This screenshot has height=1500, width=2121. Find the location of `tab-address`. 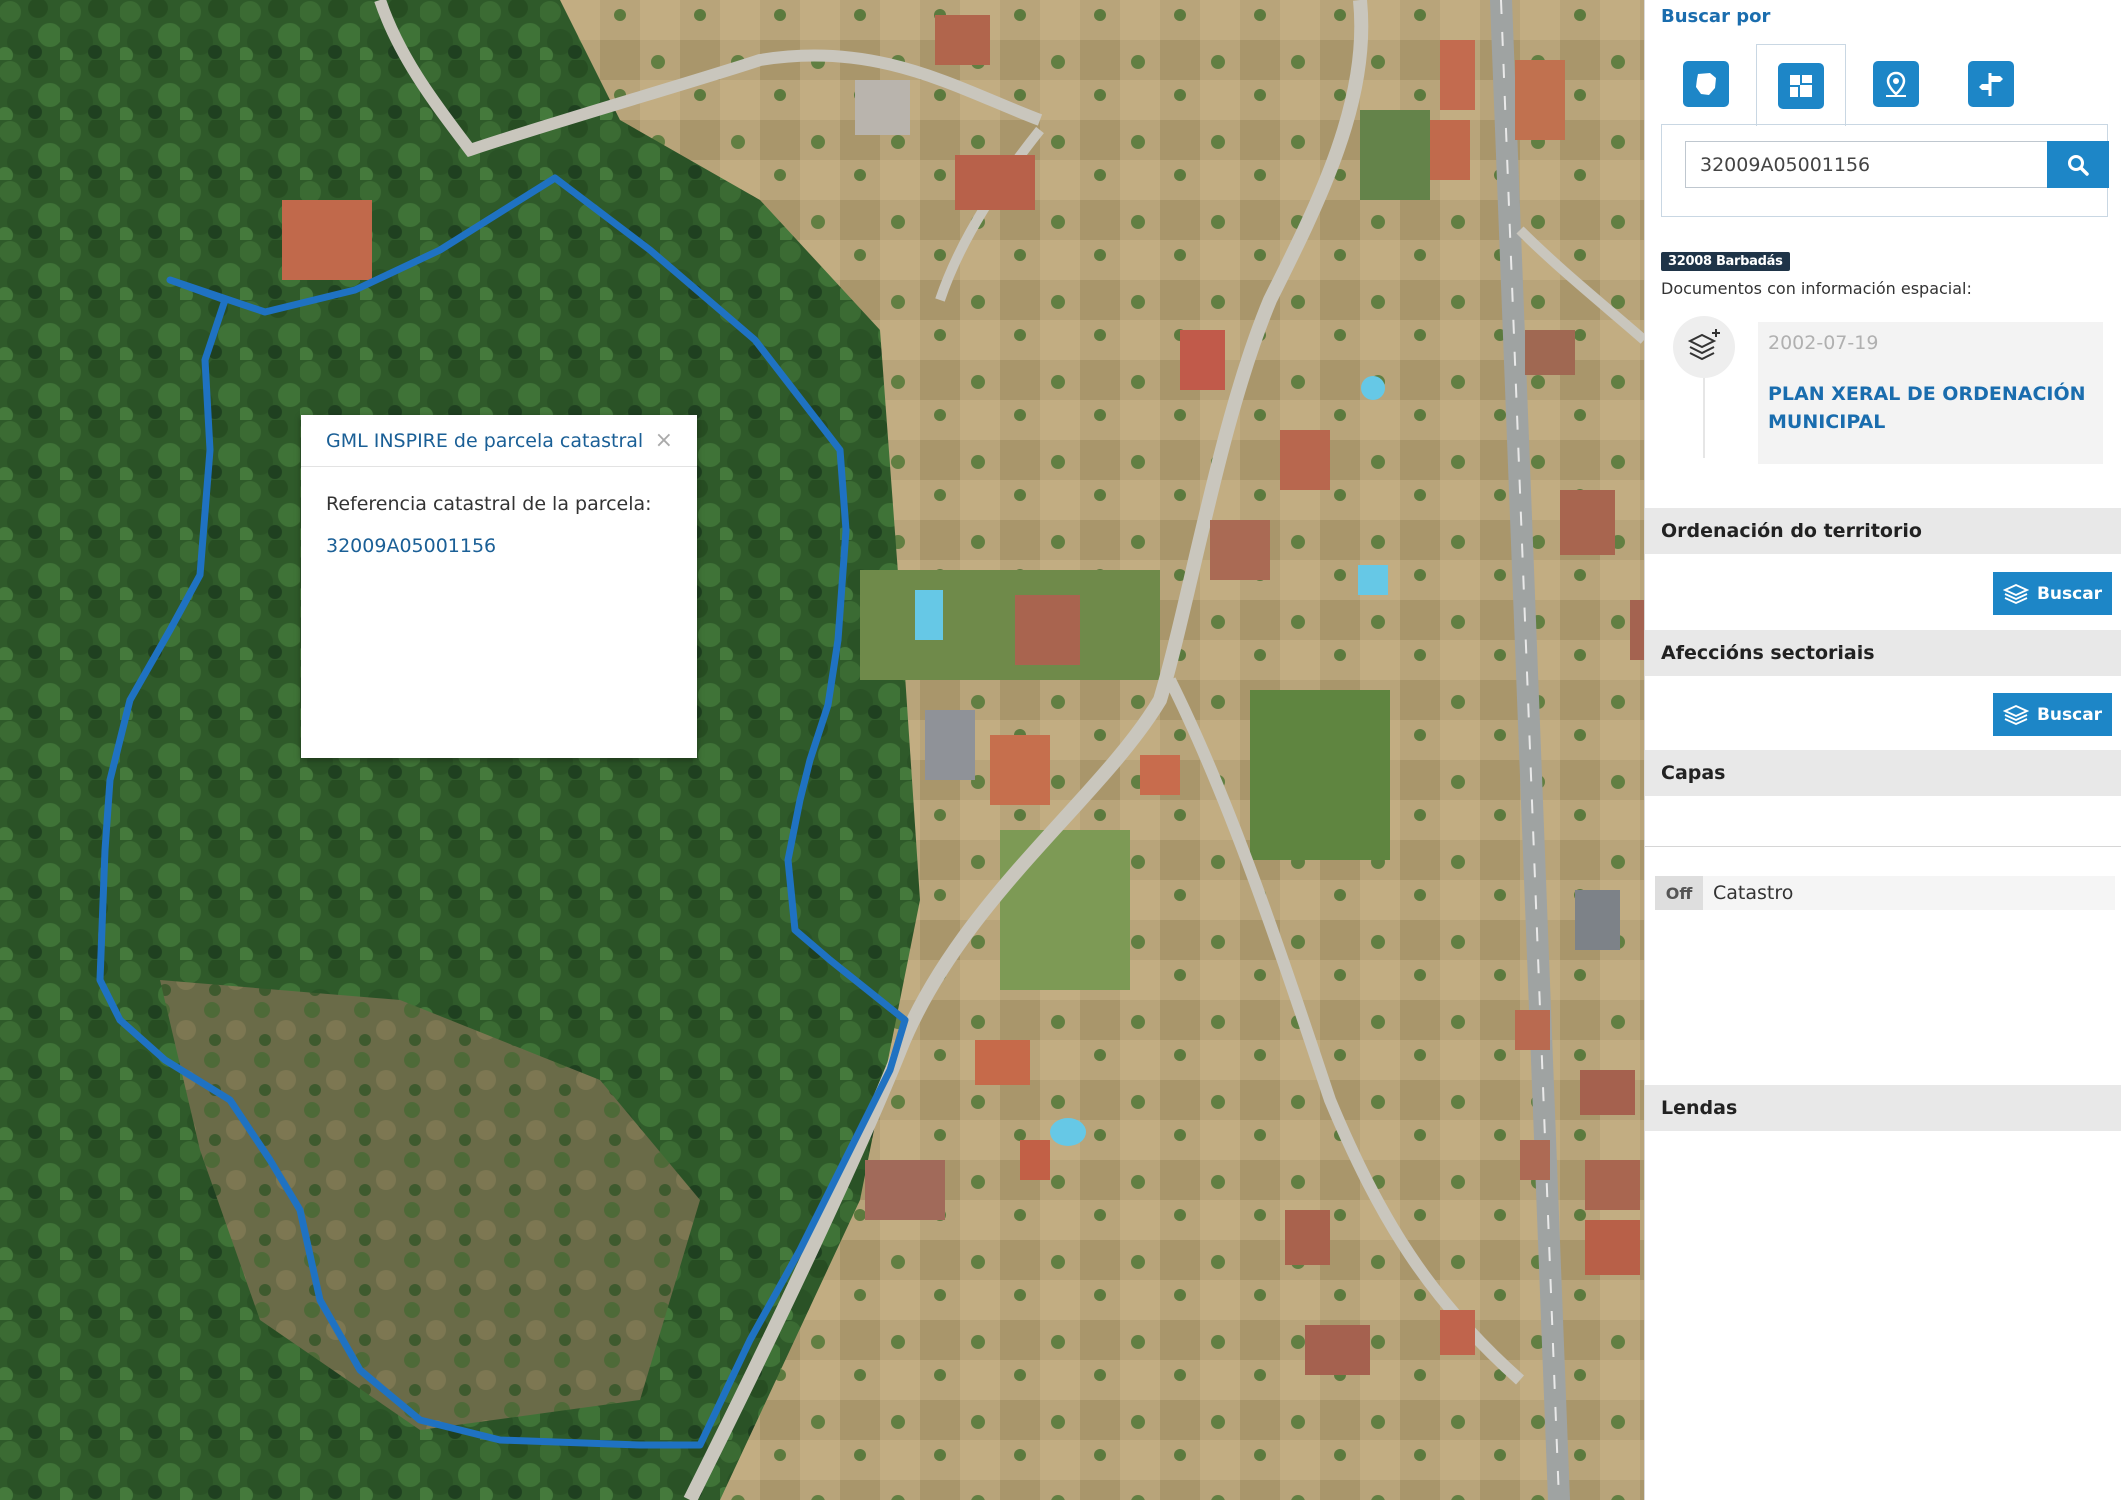

tab-address is located at coordinates (1991, 84).